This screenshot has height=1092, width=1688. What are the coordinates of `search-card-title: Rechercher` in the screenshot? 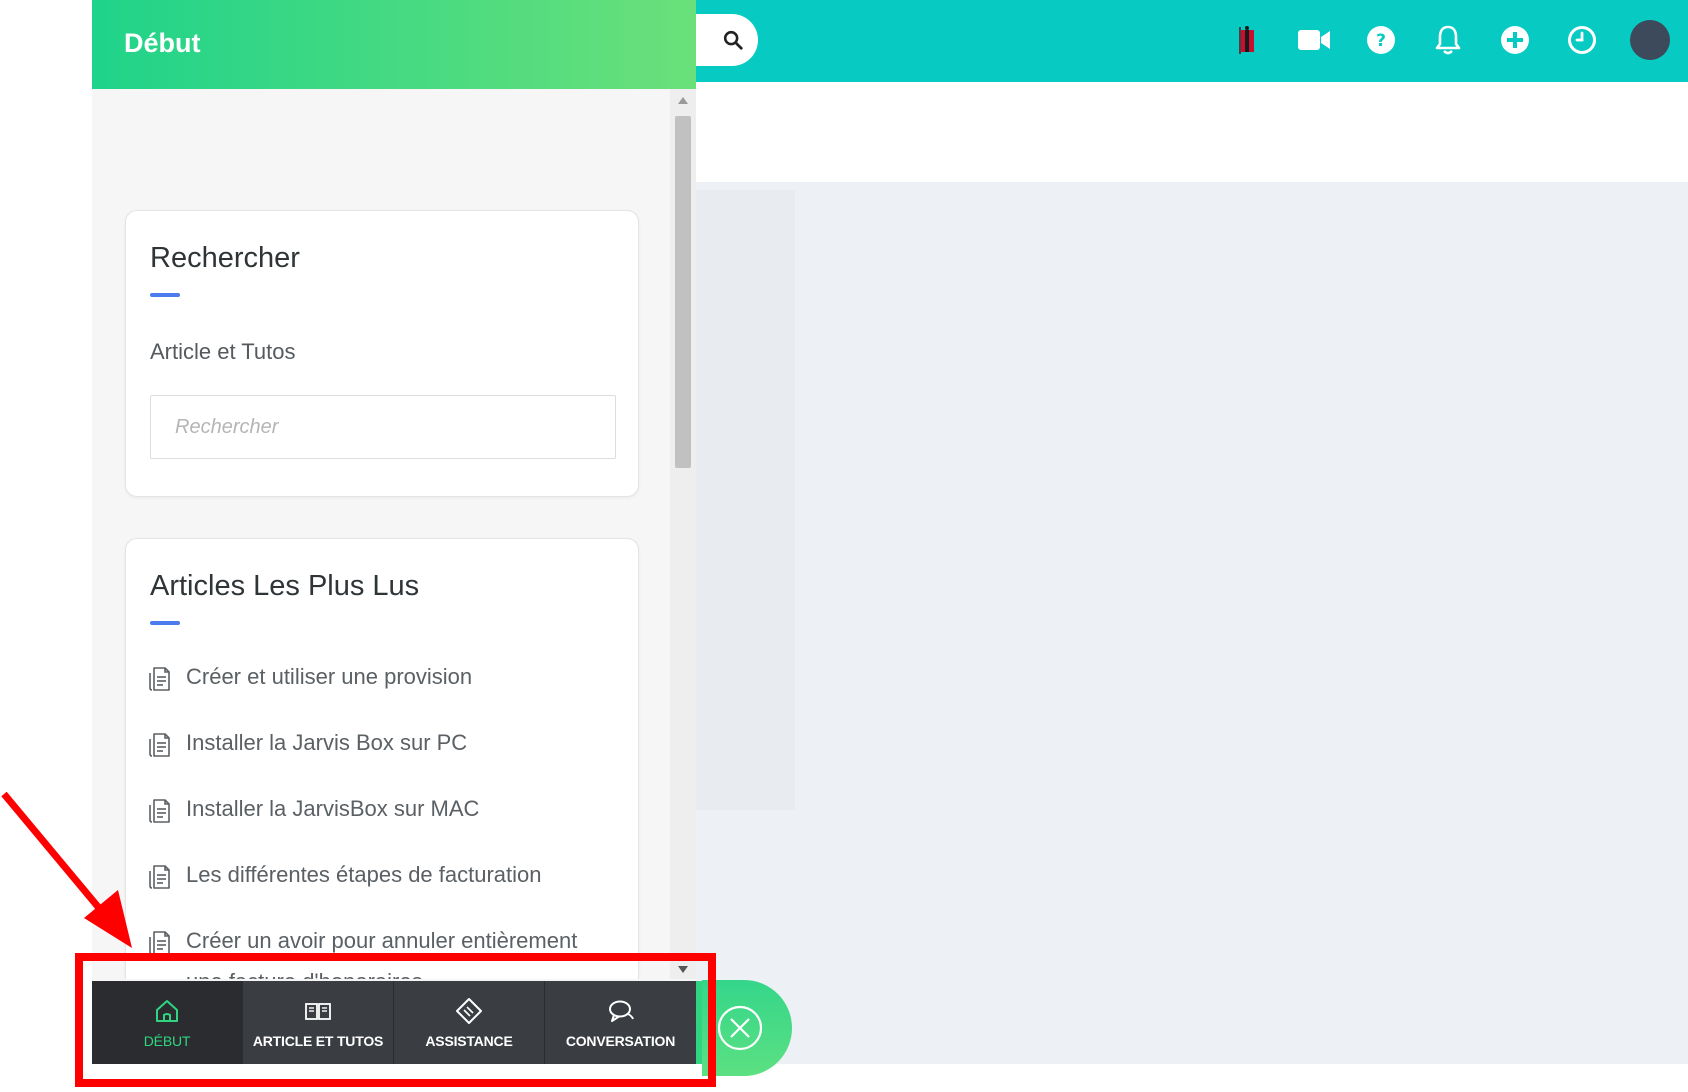 It's located at (225, 258).